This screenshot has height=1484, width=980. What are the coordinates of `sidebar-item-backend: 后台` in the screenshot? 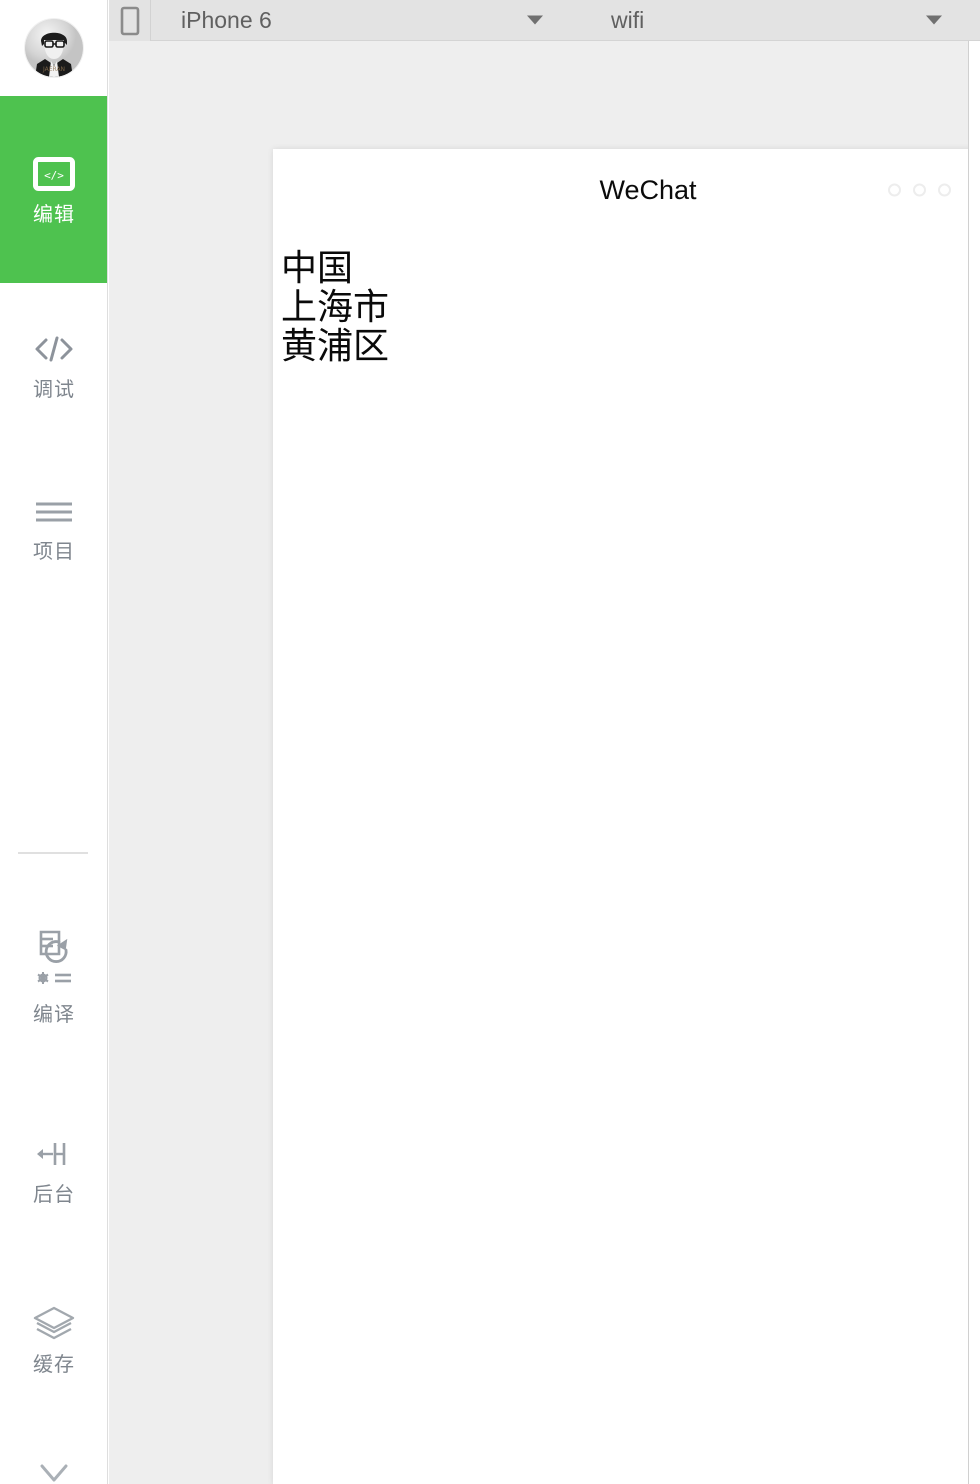 It's located at (53, 1170).